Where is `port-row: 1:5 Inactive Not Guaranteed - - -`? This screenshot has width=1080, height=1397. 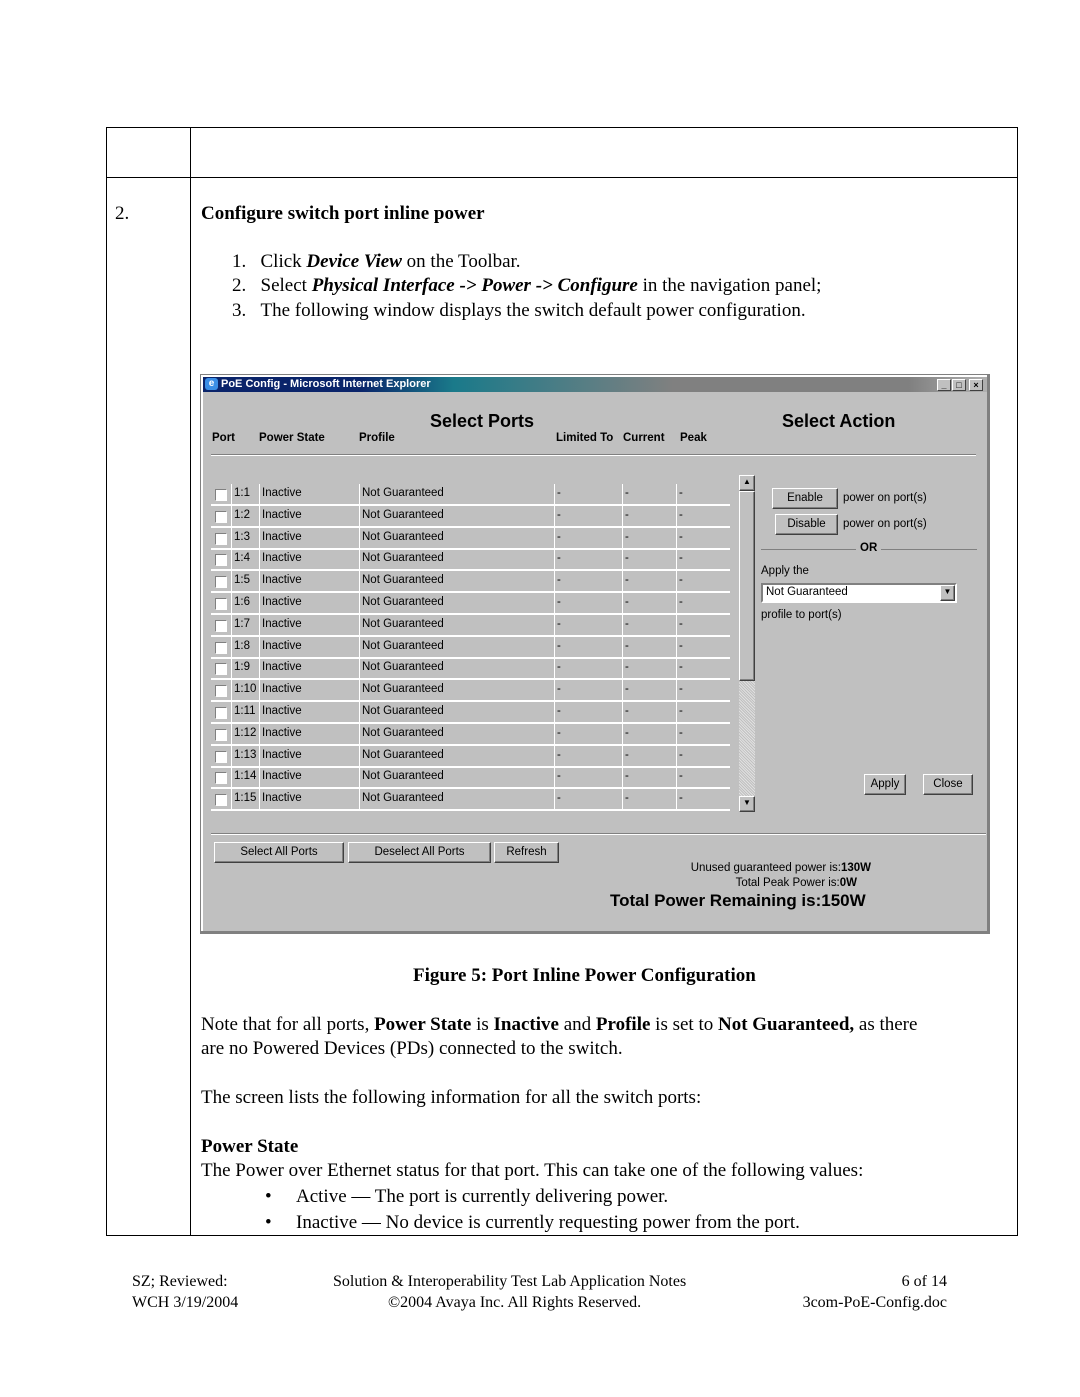 port-row: 1:5 Inactive Not Guaranteed - - - is located at coordinates (470, 582).